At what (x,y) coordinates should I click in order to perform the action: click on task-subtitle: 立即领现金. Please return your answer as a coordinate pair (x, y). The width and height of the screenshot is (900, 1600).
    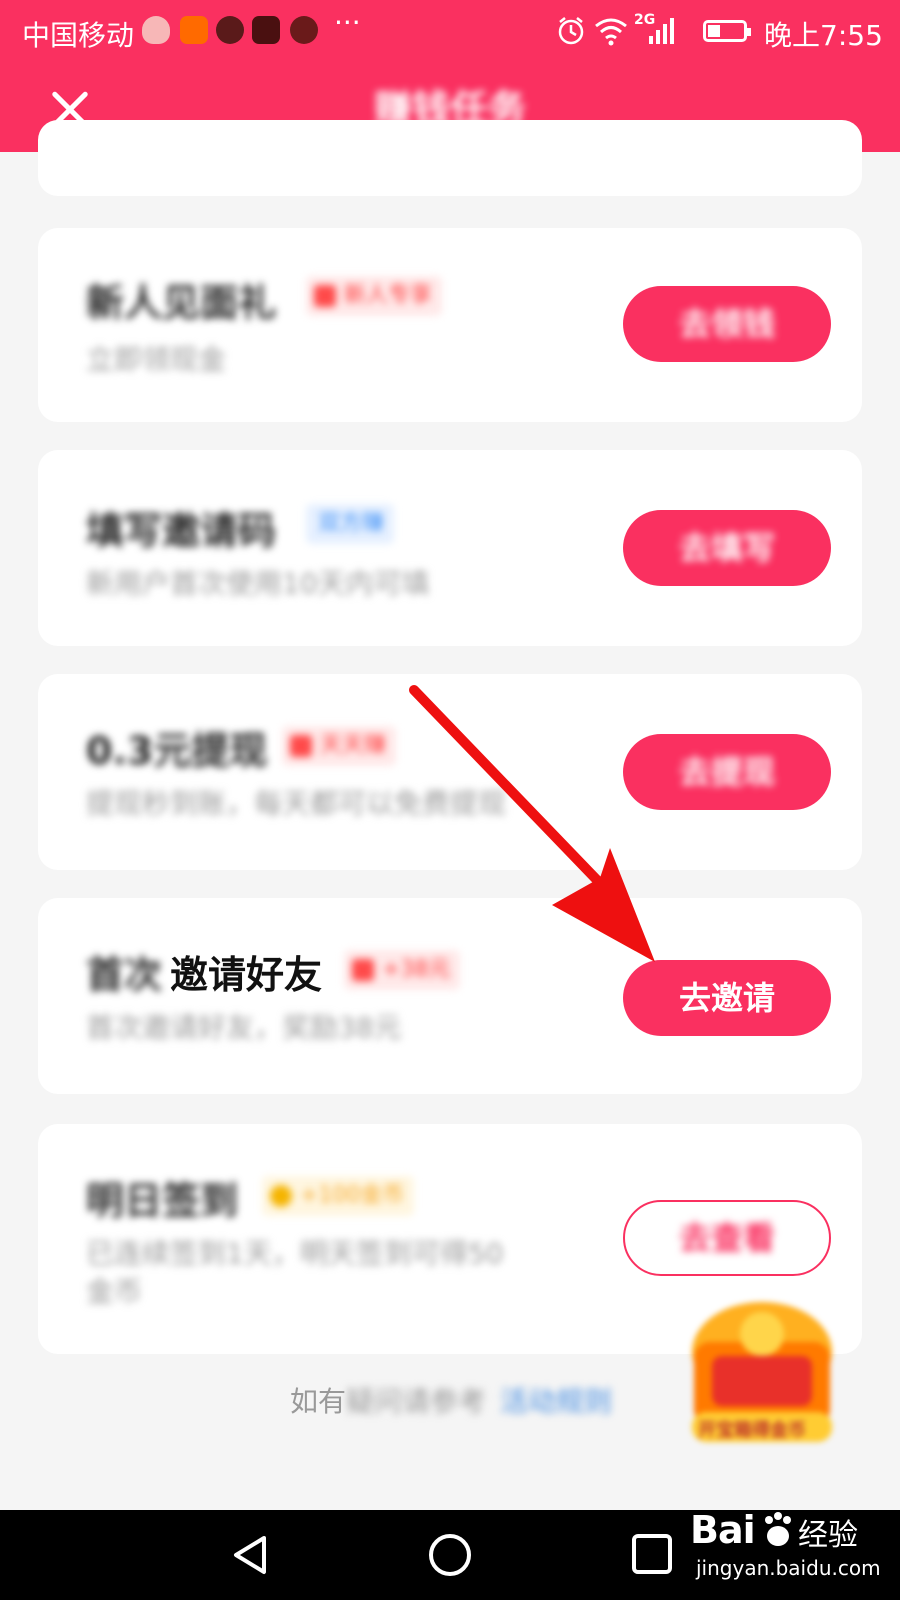
    Looking at the image, I should click on (156, 359).